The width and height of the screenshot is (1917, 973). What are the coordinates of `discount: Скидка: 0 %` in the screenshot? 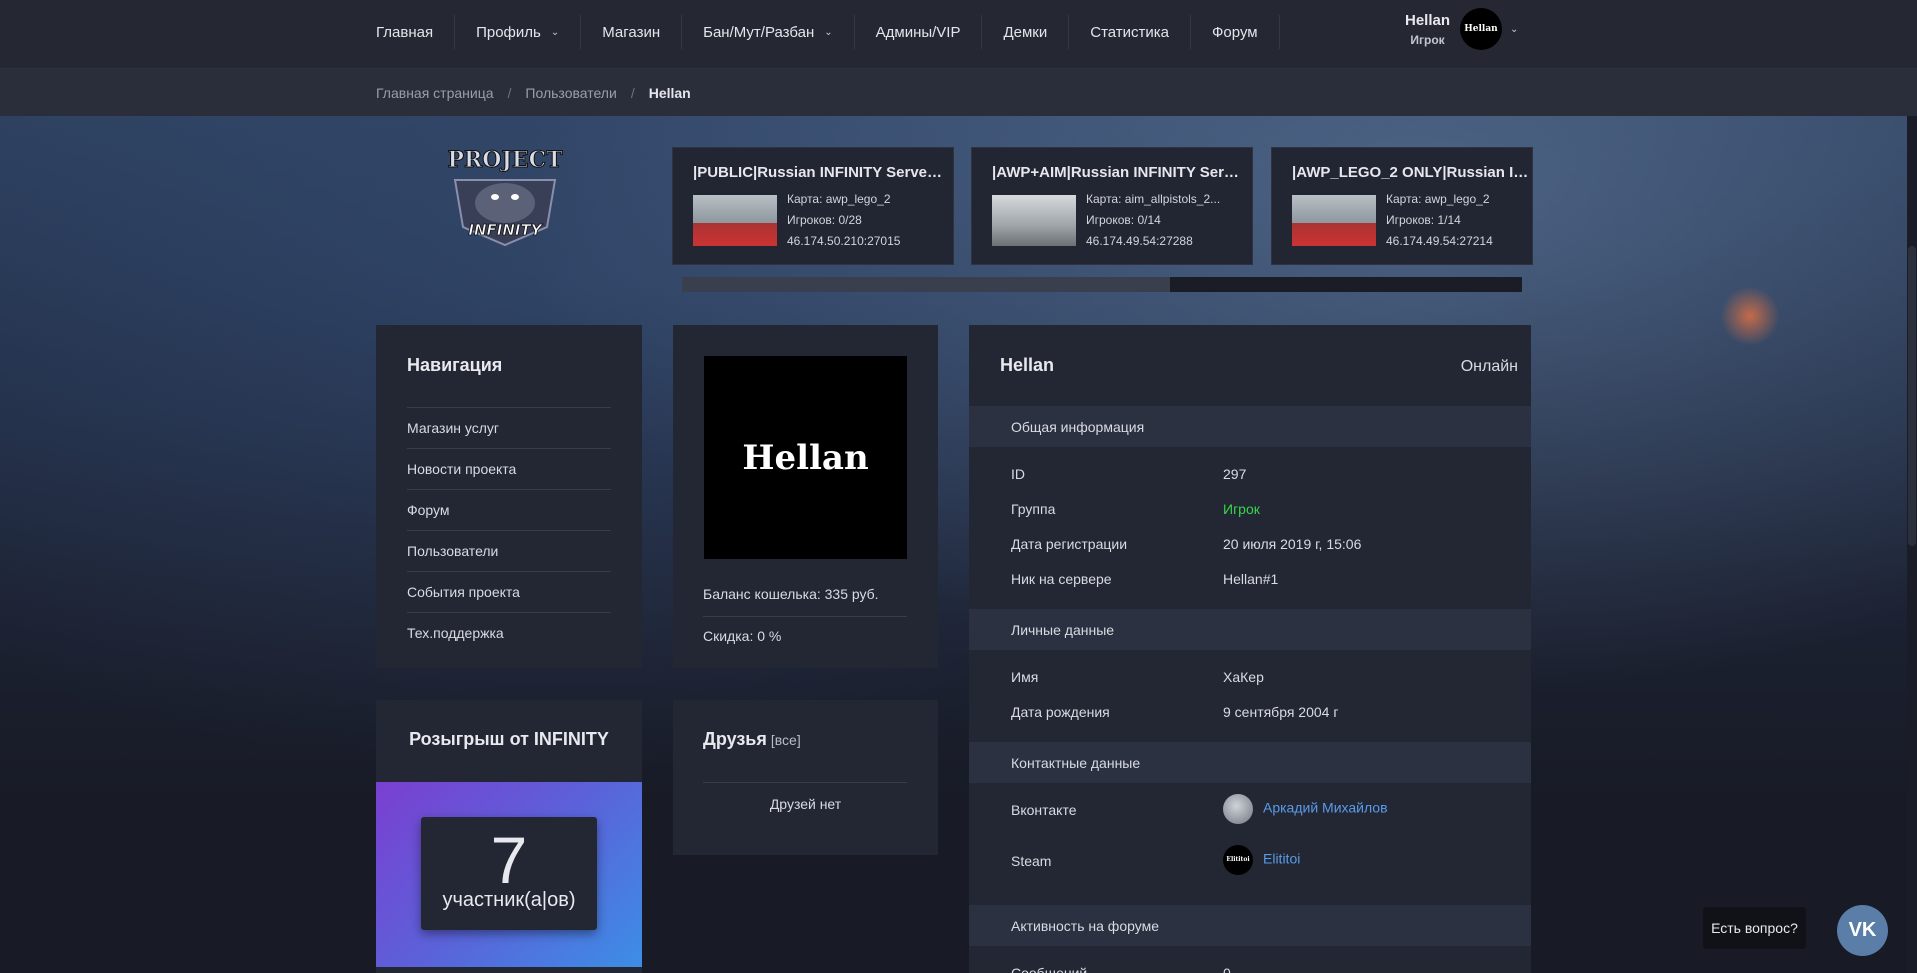 It's located at (742, 636).